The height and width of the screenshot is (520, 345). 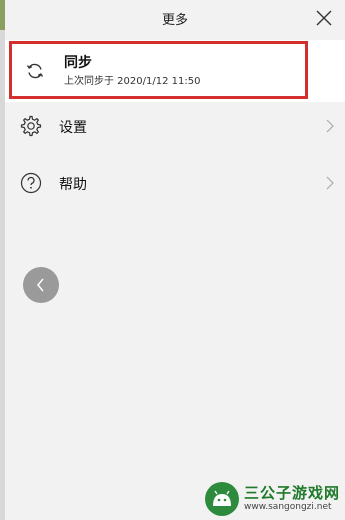 I want to click on watermark-logo, so click(x=222, y=499).